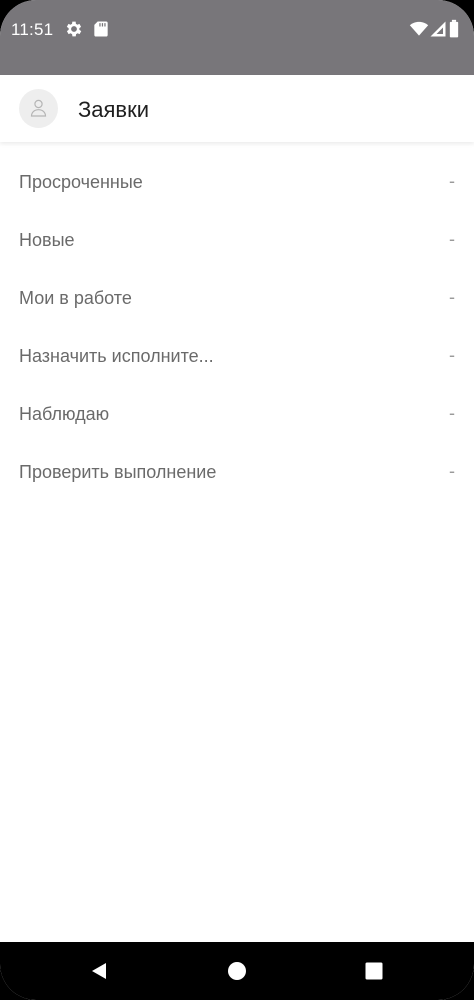 The image size is (474, 1000). Describe the element at coordinates (454, 29) in the screenshot. I see `battery-icon` at that location.